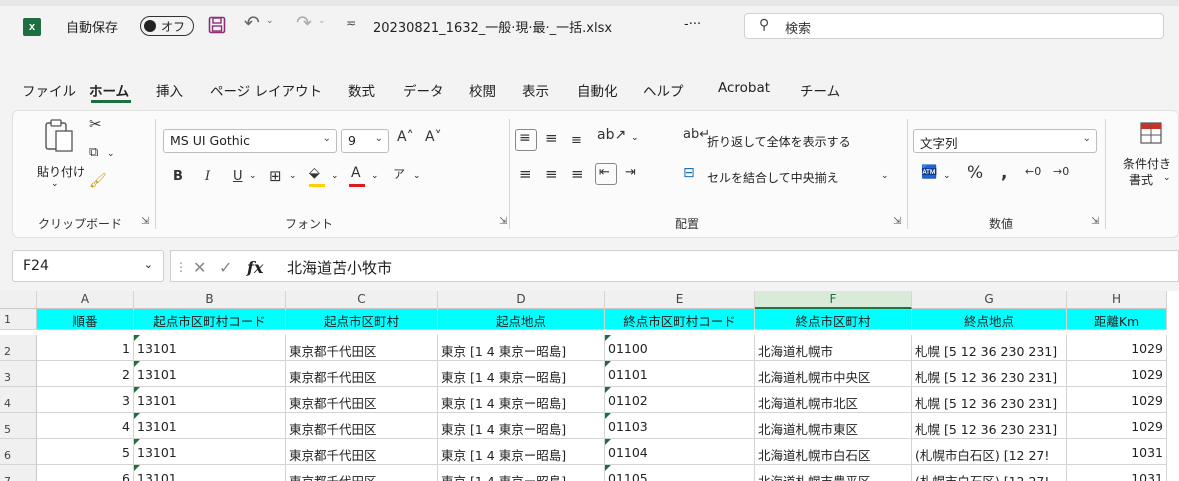  I want to click on phonetic-dropdown-icon: ⌄, so click(417, 176).